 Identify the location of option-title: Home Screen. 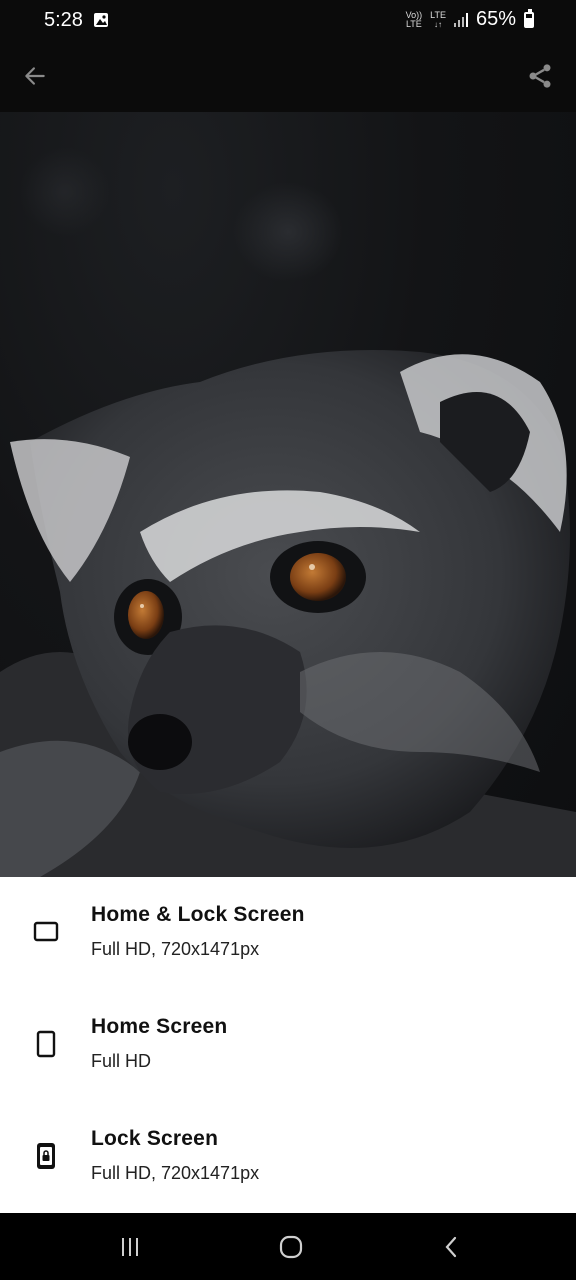
(159, 1026).